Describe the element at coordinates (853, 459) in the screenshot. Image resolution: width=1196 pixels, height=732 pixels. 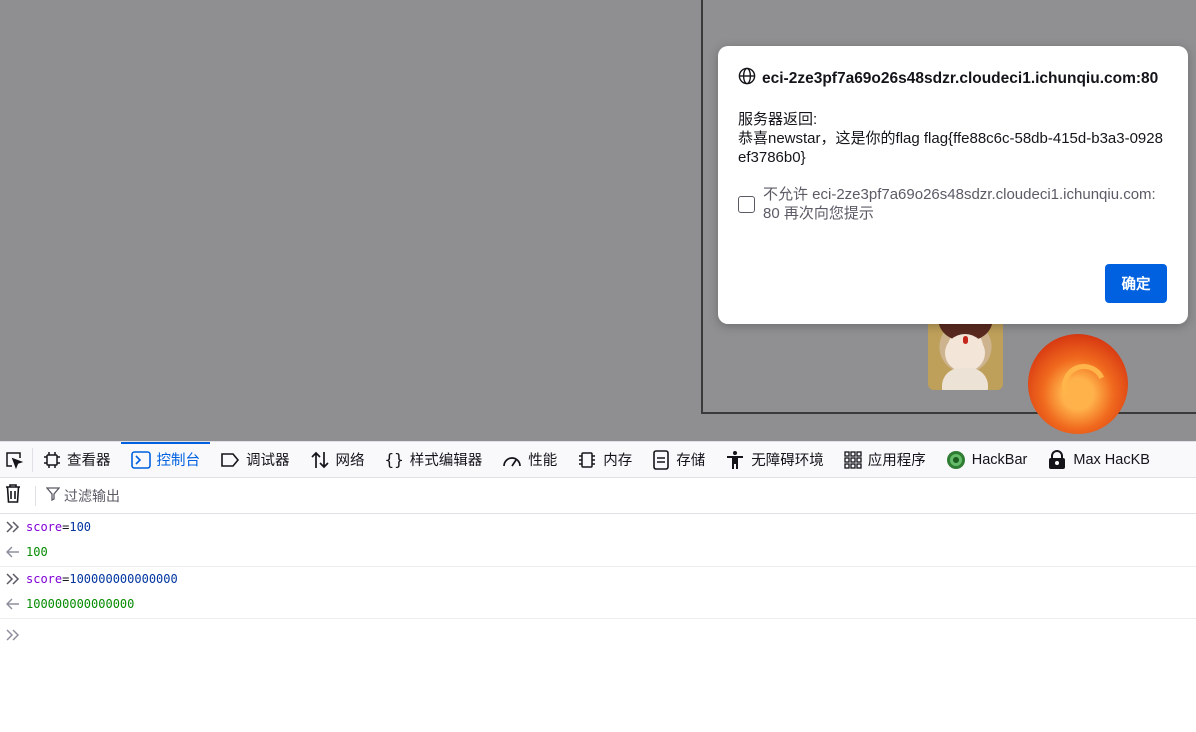
I see `application-icon` at that location.